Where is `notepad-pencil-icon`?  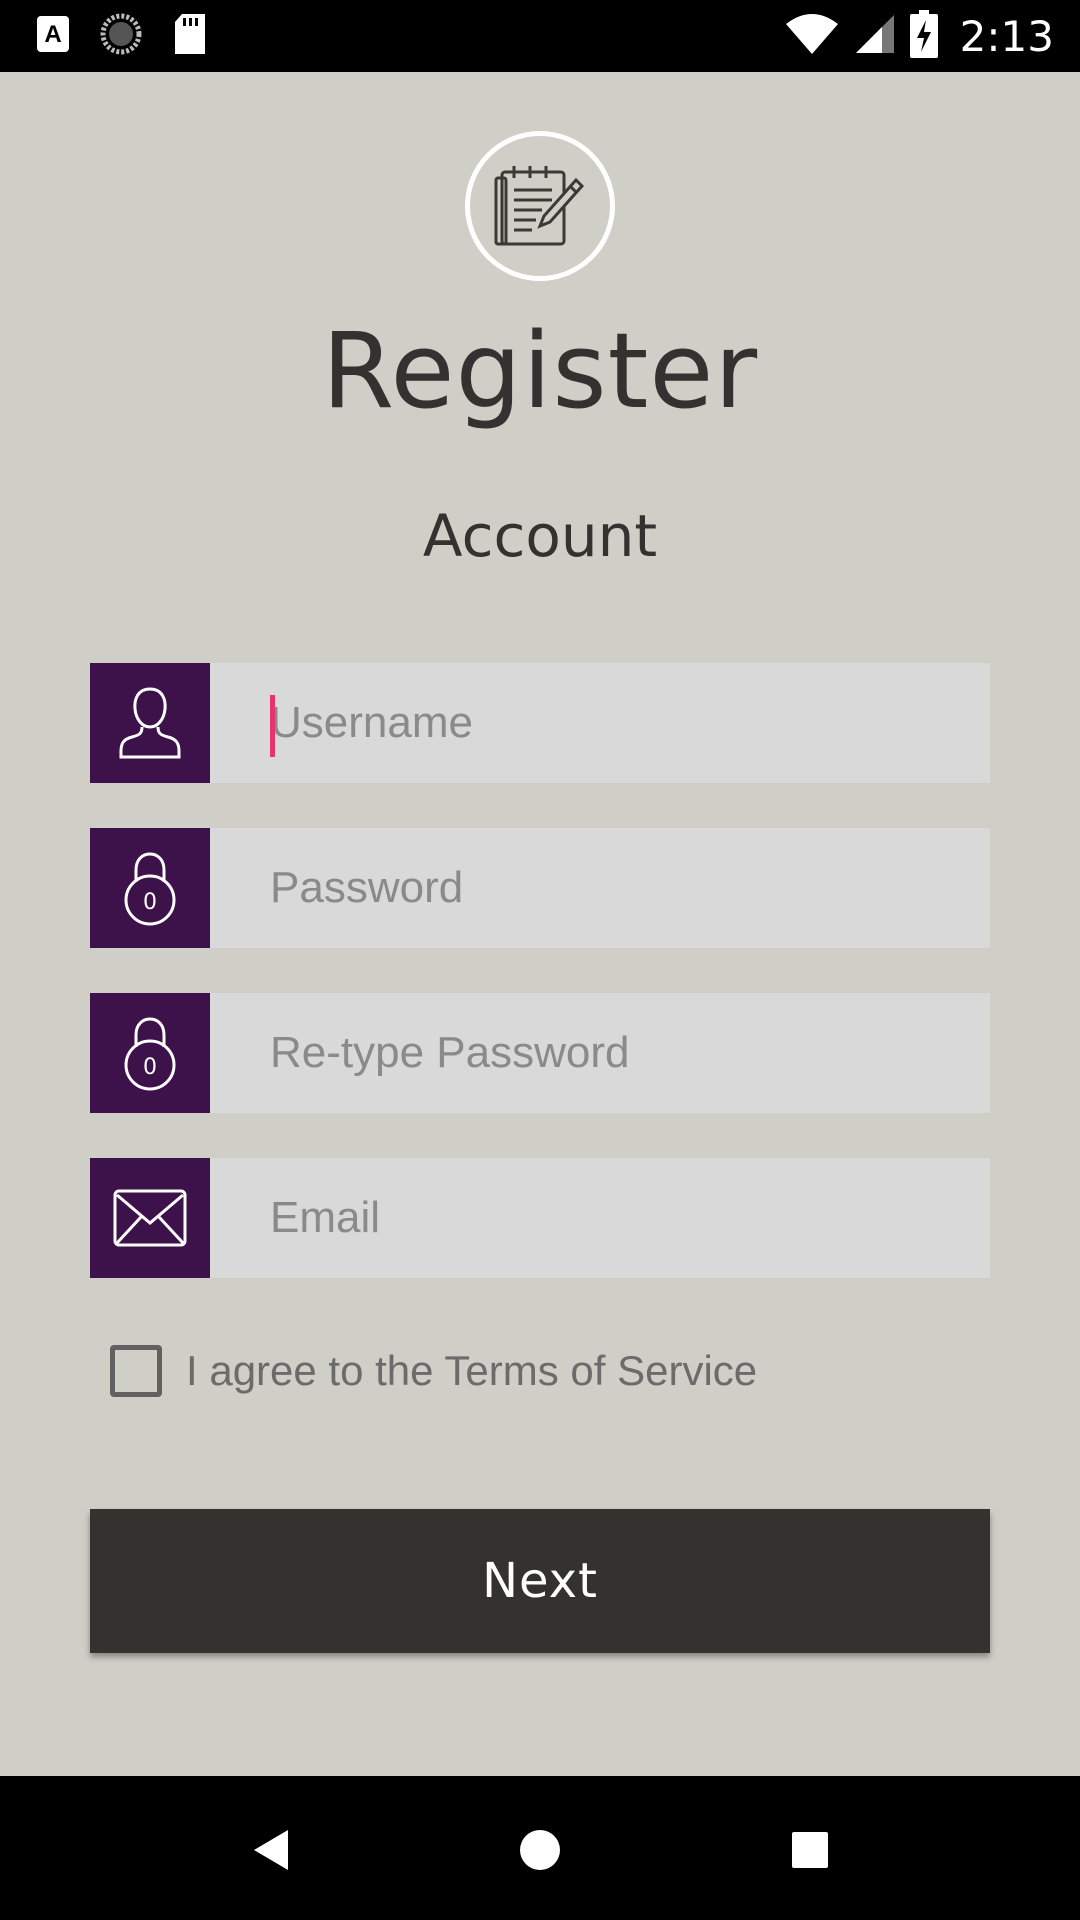
notepad-pencil-icon is located at coordinates (540, 206).